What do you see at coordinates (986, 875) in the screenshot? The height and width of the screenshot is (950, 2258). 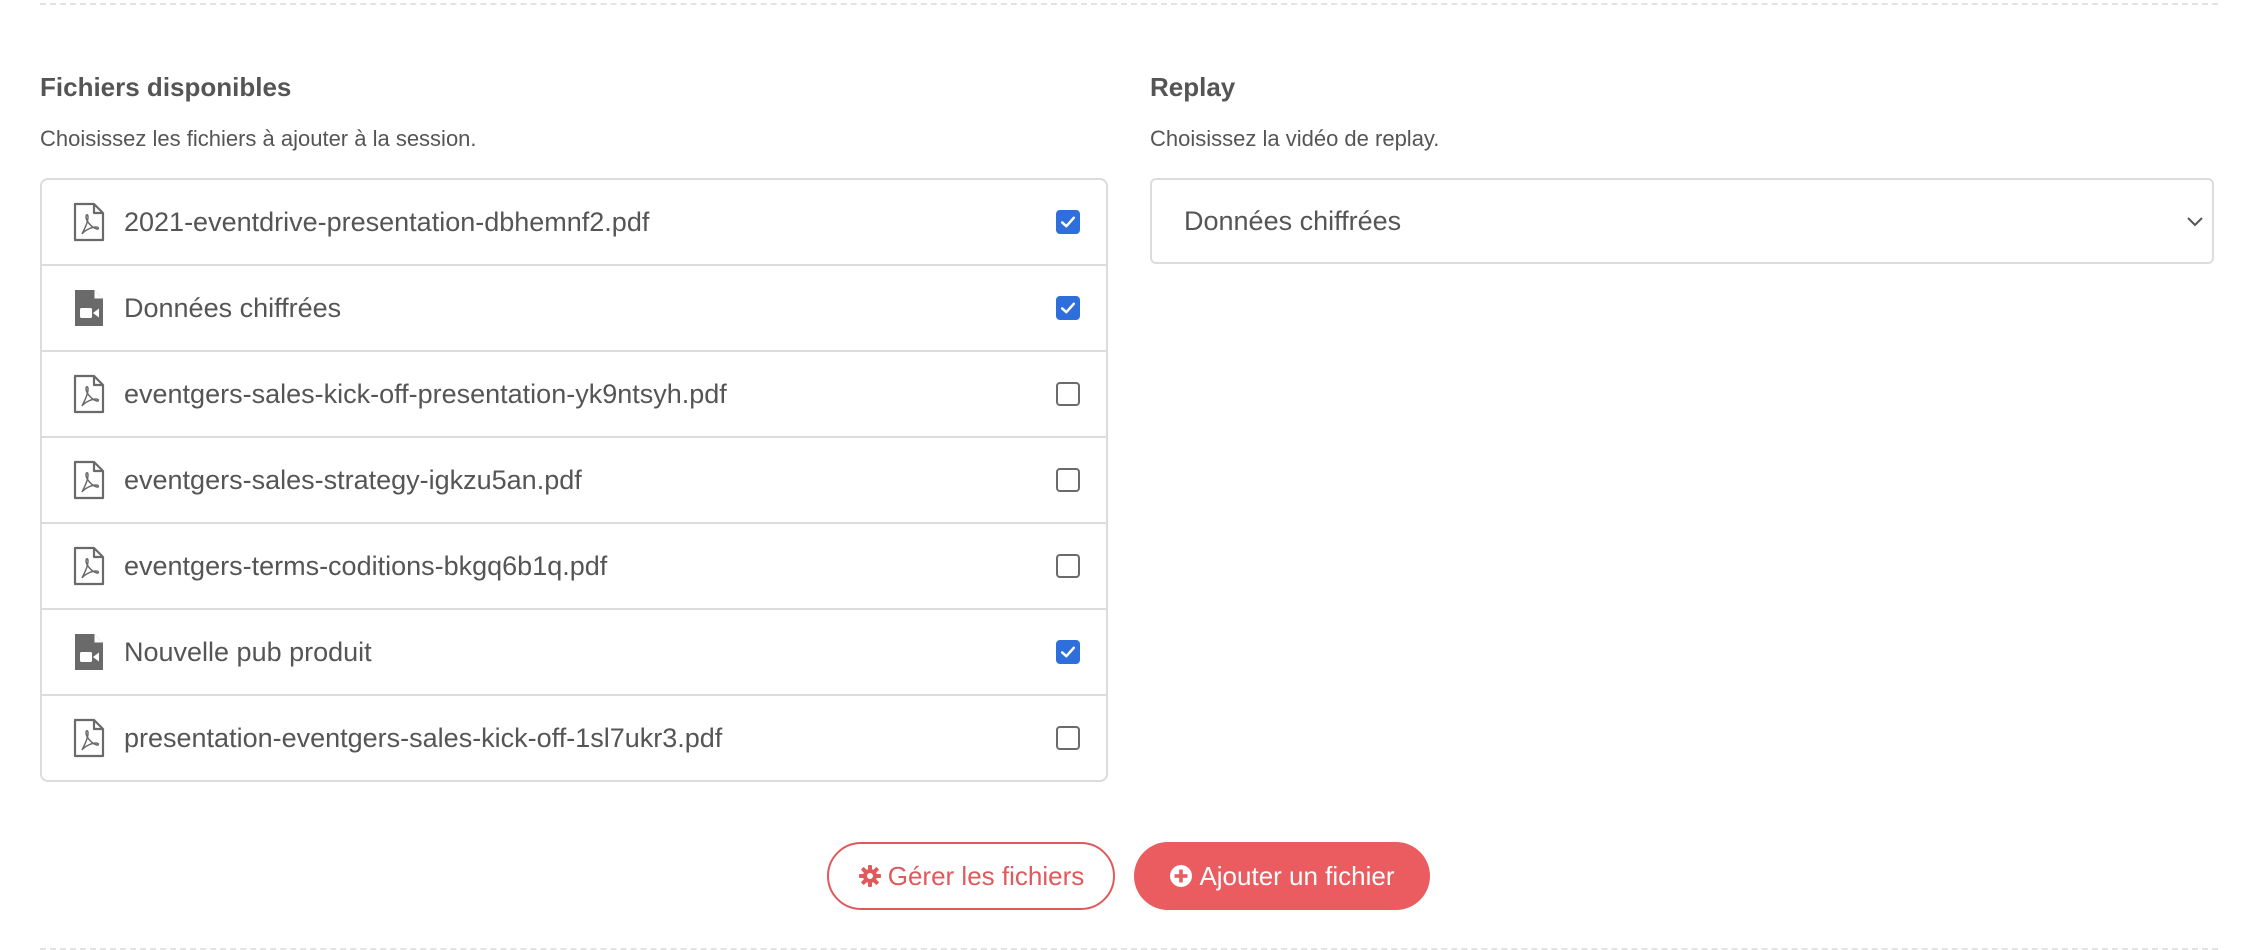 I see `manage-files-label: Gérer les fichiers` at bounding box center [986, 875].